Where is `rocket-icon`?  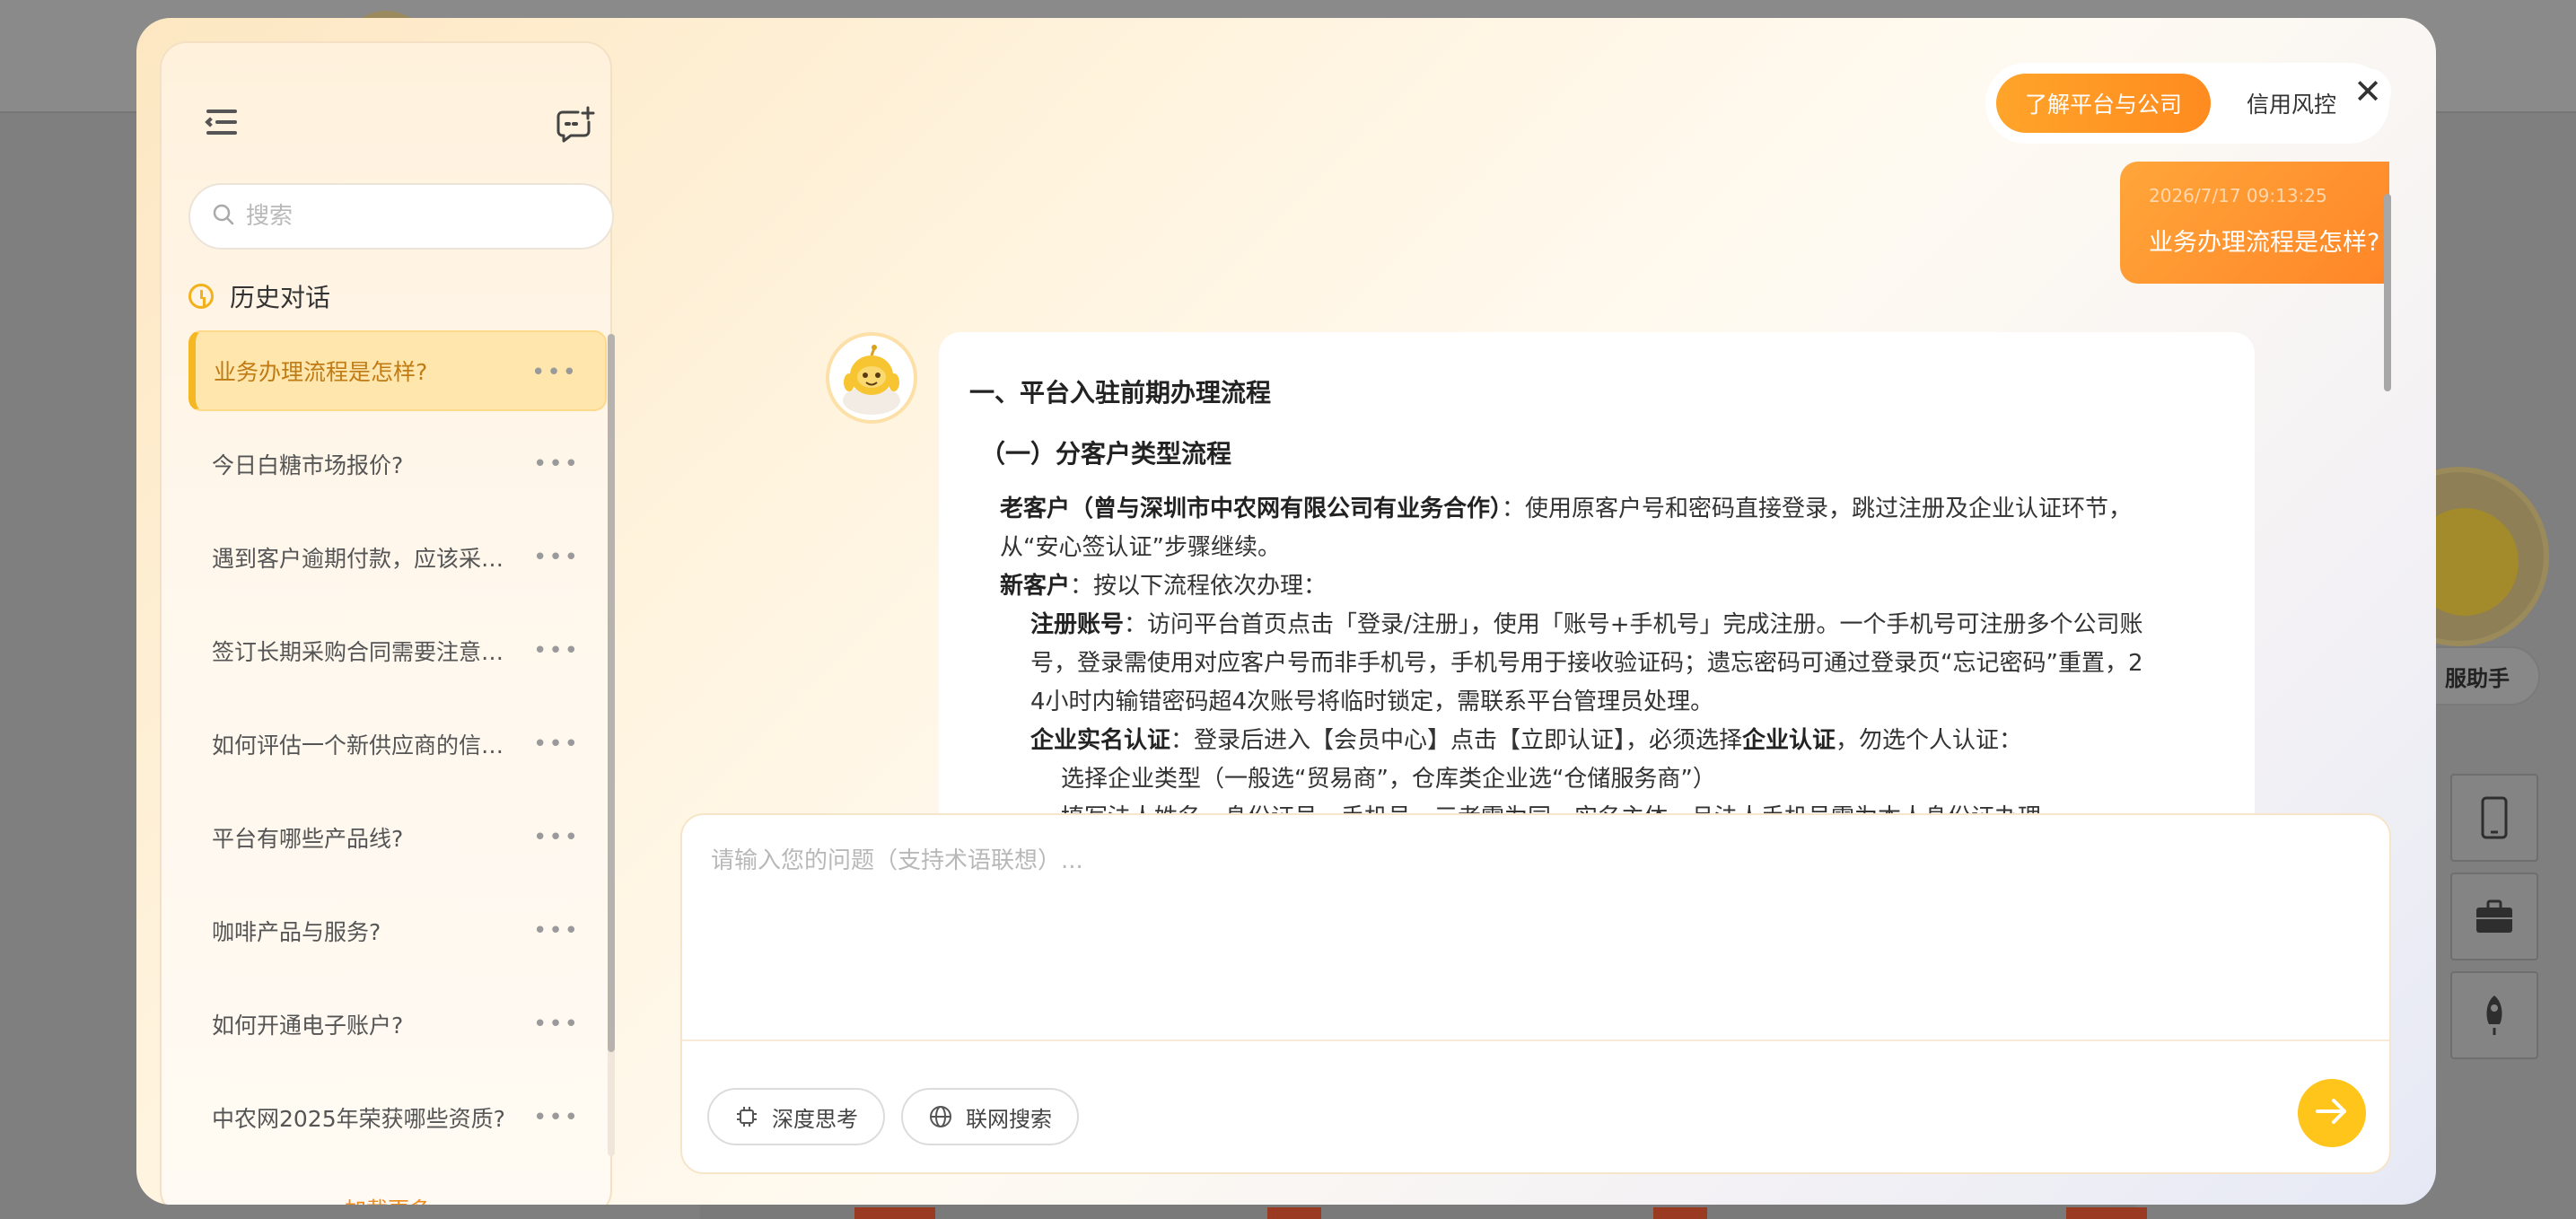 rocket-icon is located at coordinates (2494, 1015).